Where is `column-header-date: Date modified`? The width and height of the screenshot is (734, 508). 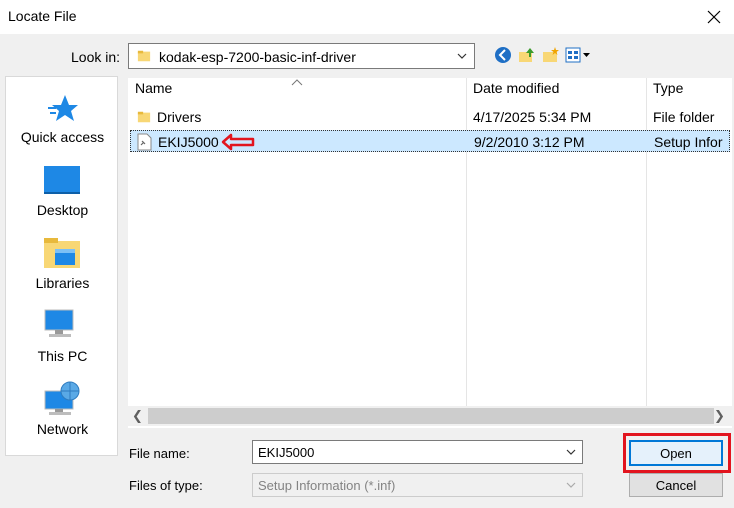 column-header-date: Date modified is located at coordinates (516, 91).